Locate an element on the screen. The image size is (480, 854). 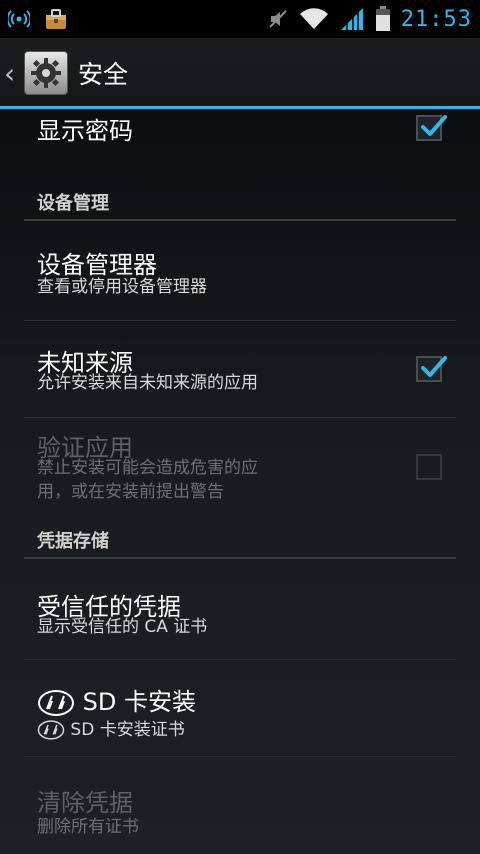
pref-show-password: 显示密码 is located at coordinates (240, 129).